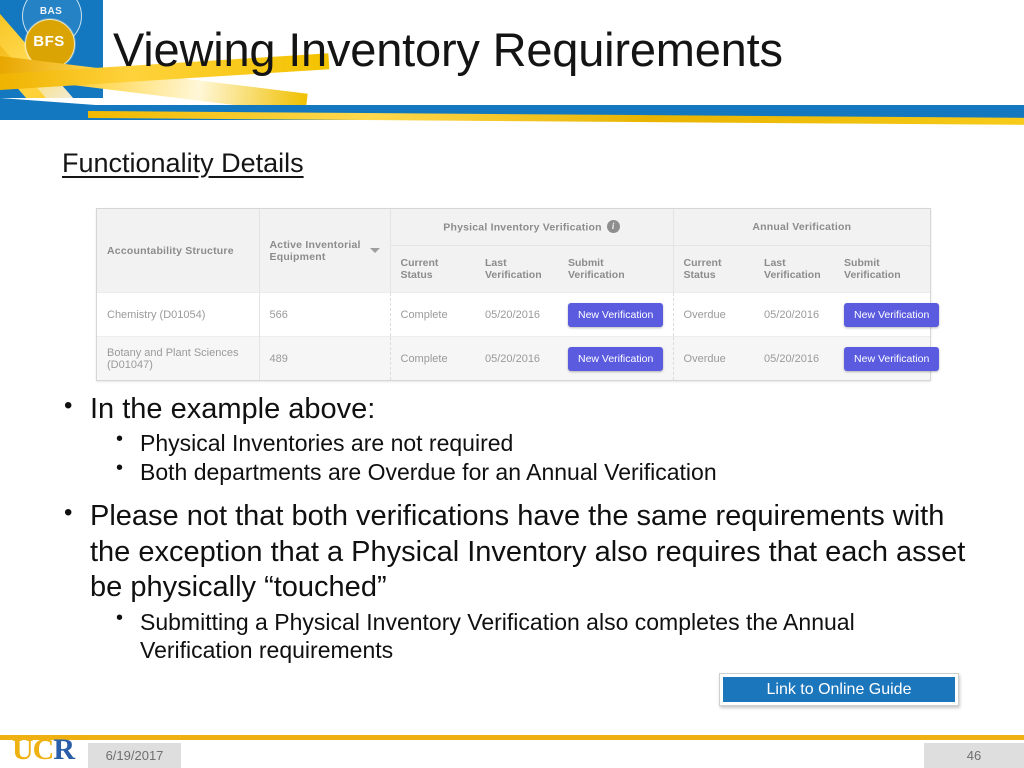  Describe the element at coordinates (64, 749) in the screenshot. I see `ucr-logo-r: R` at that location.